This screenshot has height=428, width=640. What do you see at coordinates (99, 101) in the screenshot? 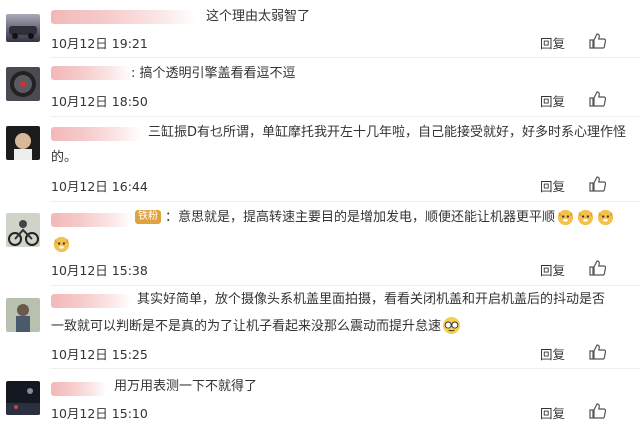
I see `comment-date: 10月12日 18:50` at bounding box center [99, 101].